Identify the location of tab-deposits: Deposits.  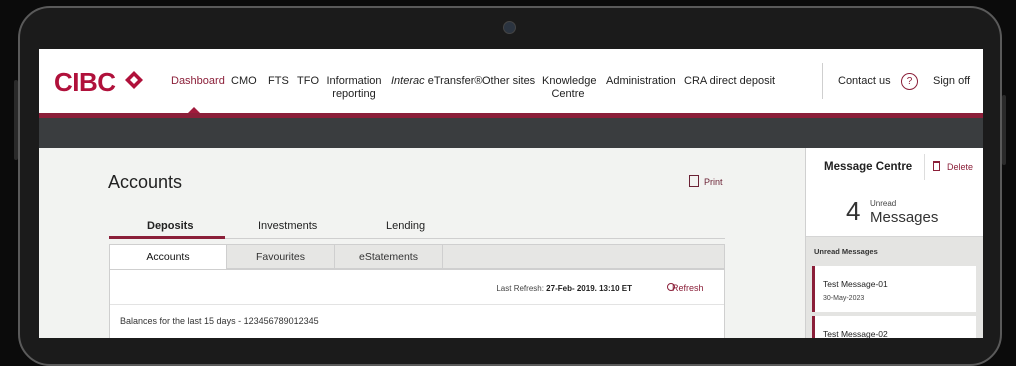
(170, 226).